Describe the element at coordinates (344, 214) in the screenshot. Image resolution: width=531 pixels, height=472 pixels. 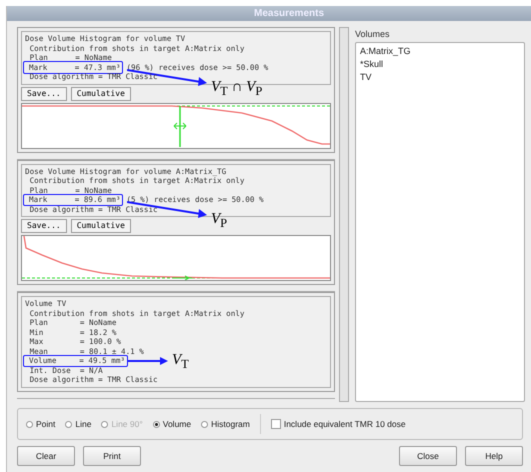
I see `scrollbar` at that location.